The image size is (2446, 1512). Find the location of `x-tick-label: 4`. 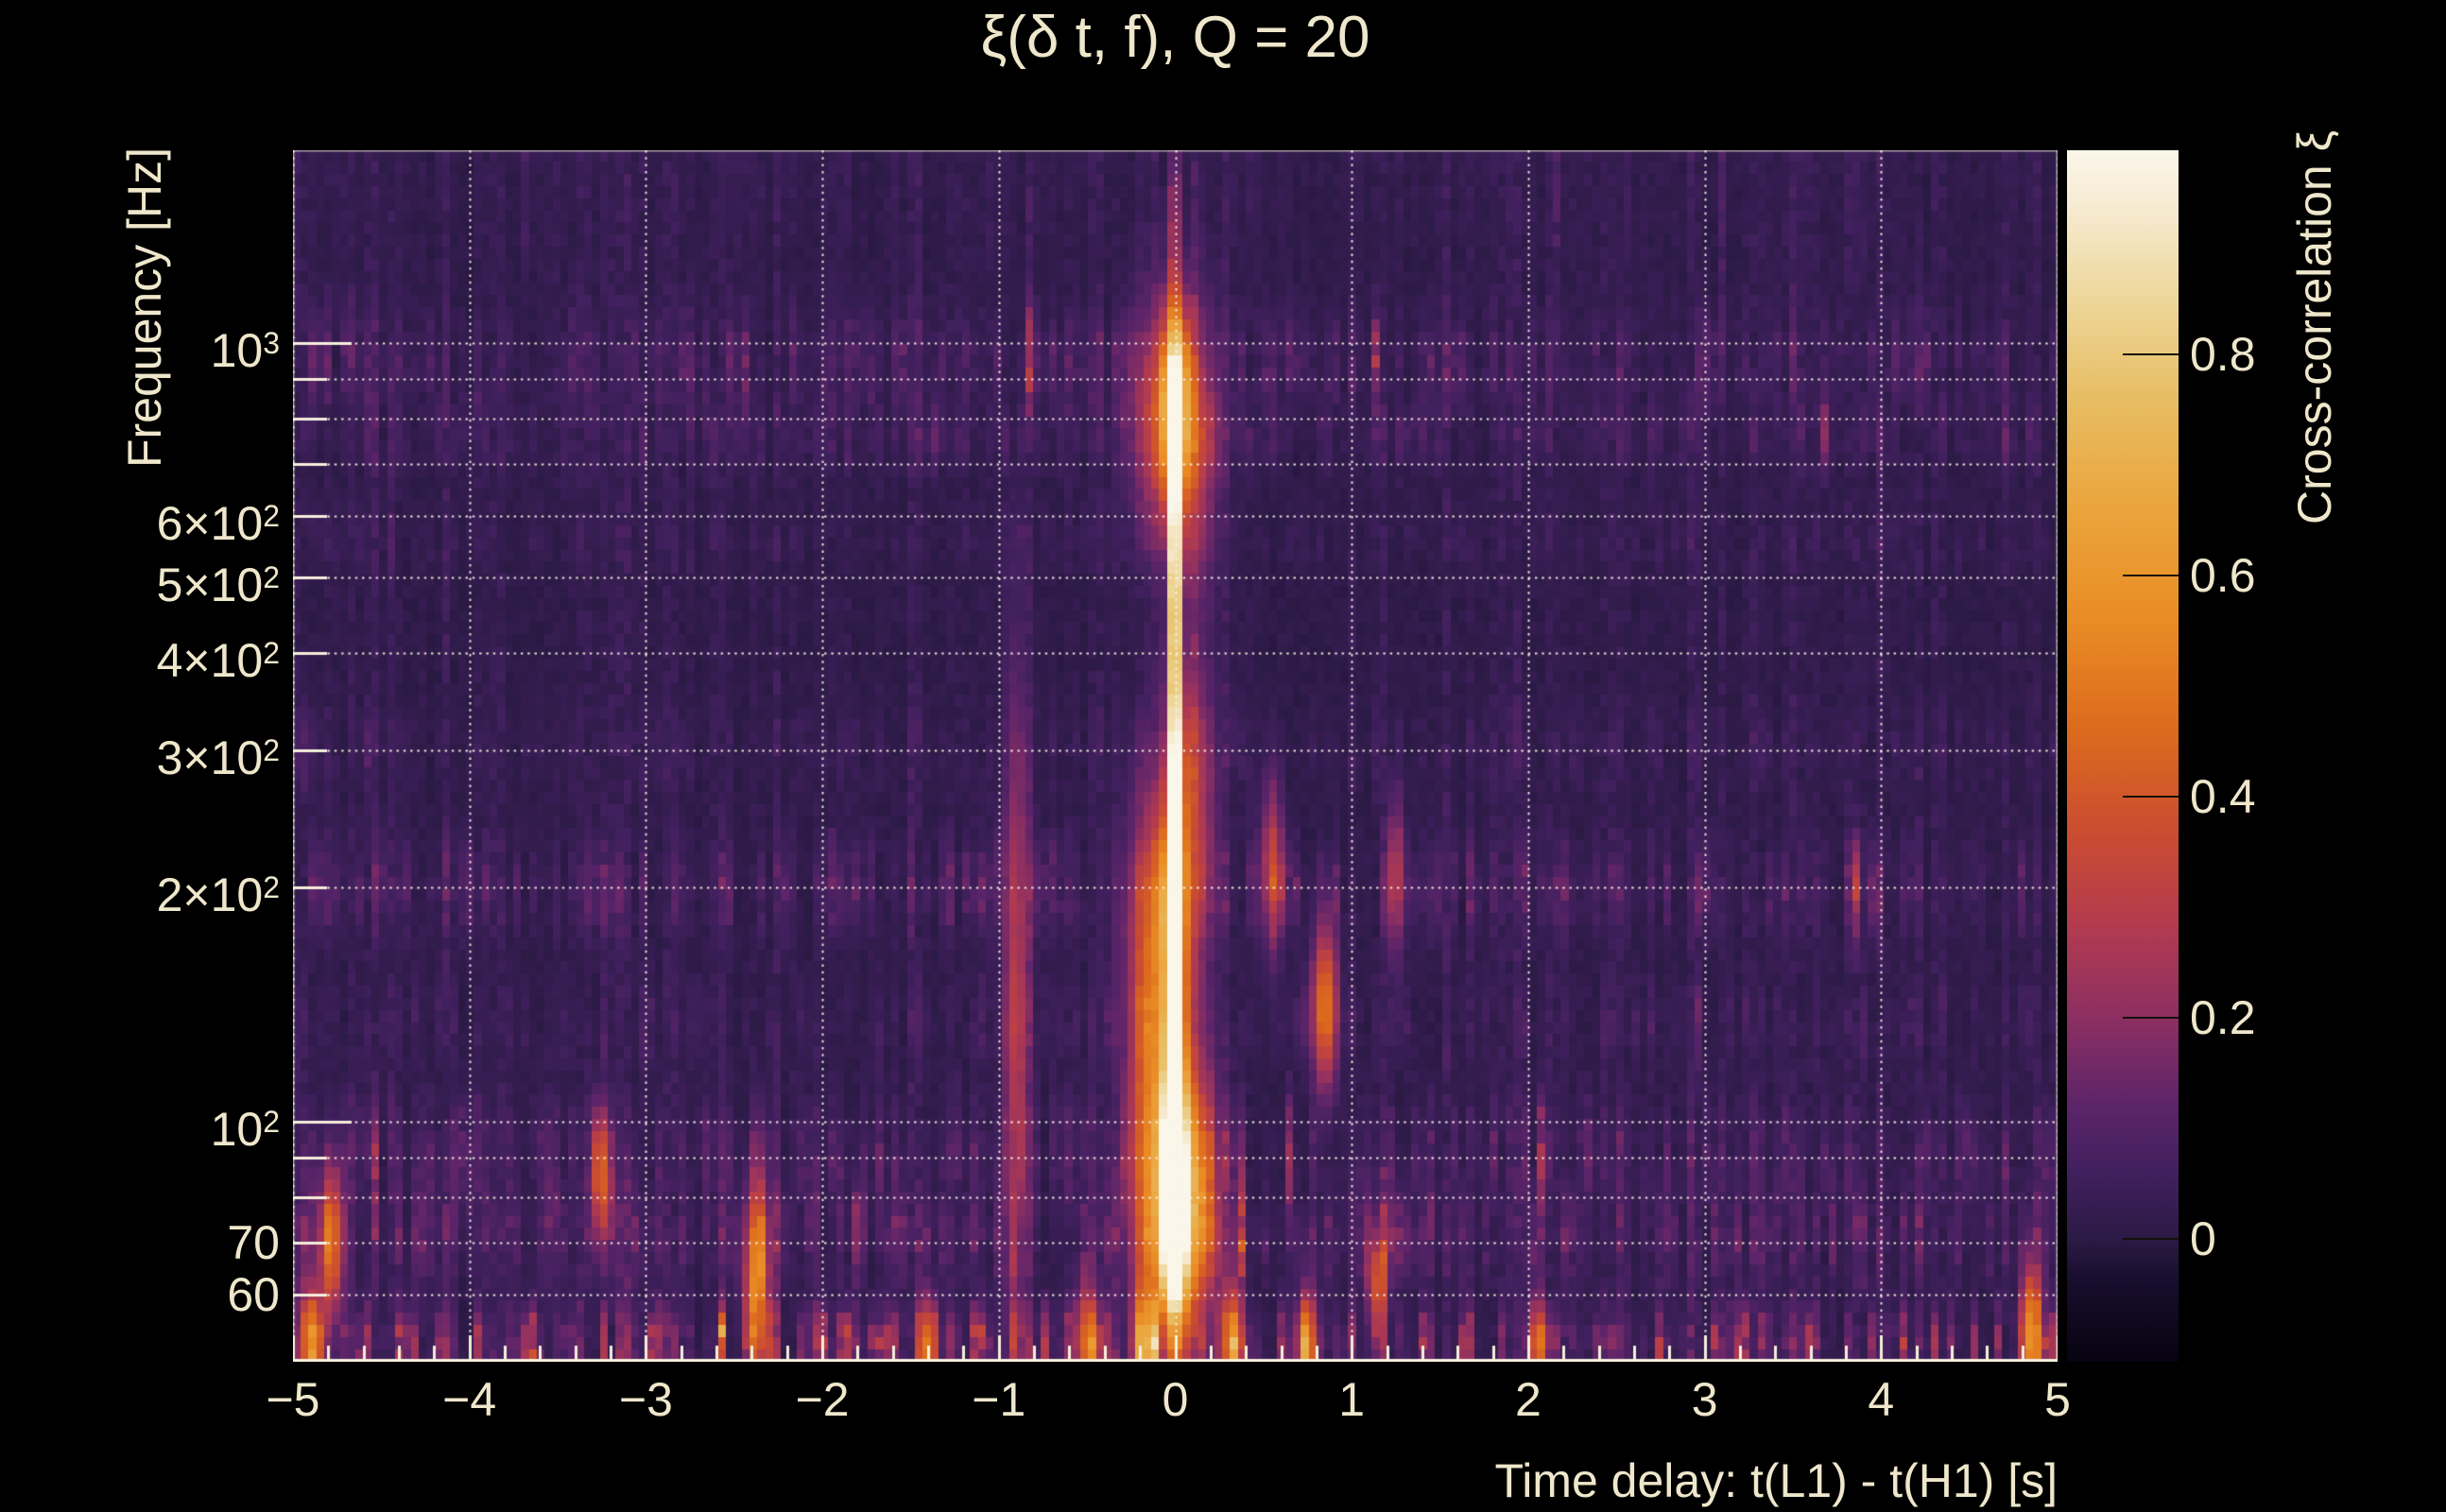

x-tick-label: 4 is located at coordinates (1881, 1399).